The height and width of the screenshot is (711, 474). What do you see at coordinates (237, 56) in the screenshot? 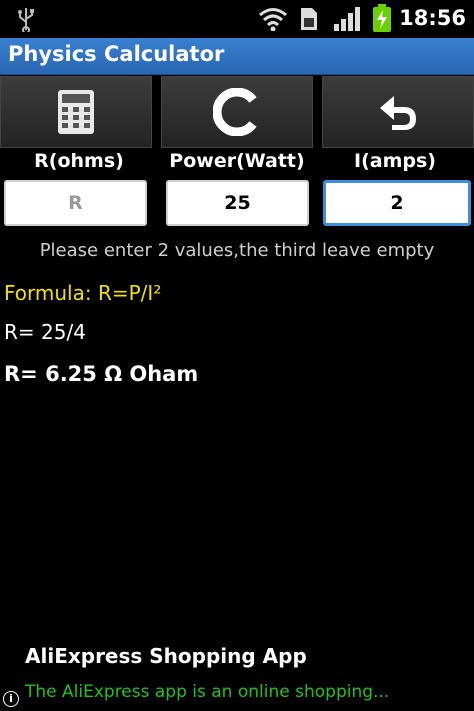
I see `title-bar: Physics Calculator` at bounding box center [237, 56].